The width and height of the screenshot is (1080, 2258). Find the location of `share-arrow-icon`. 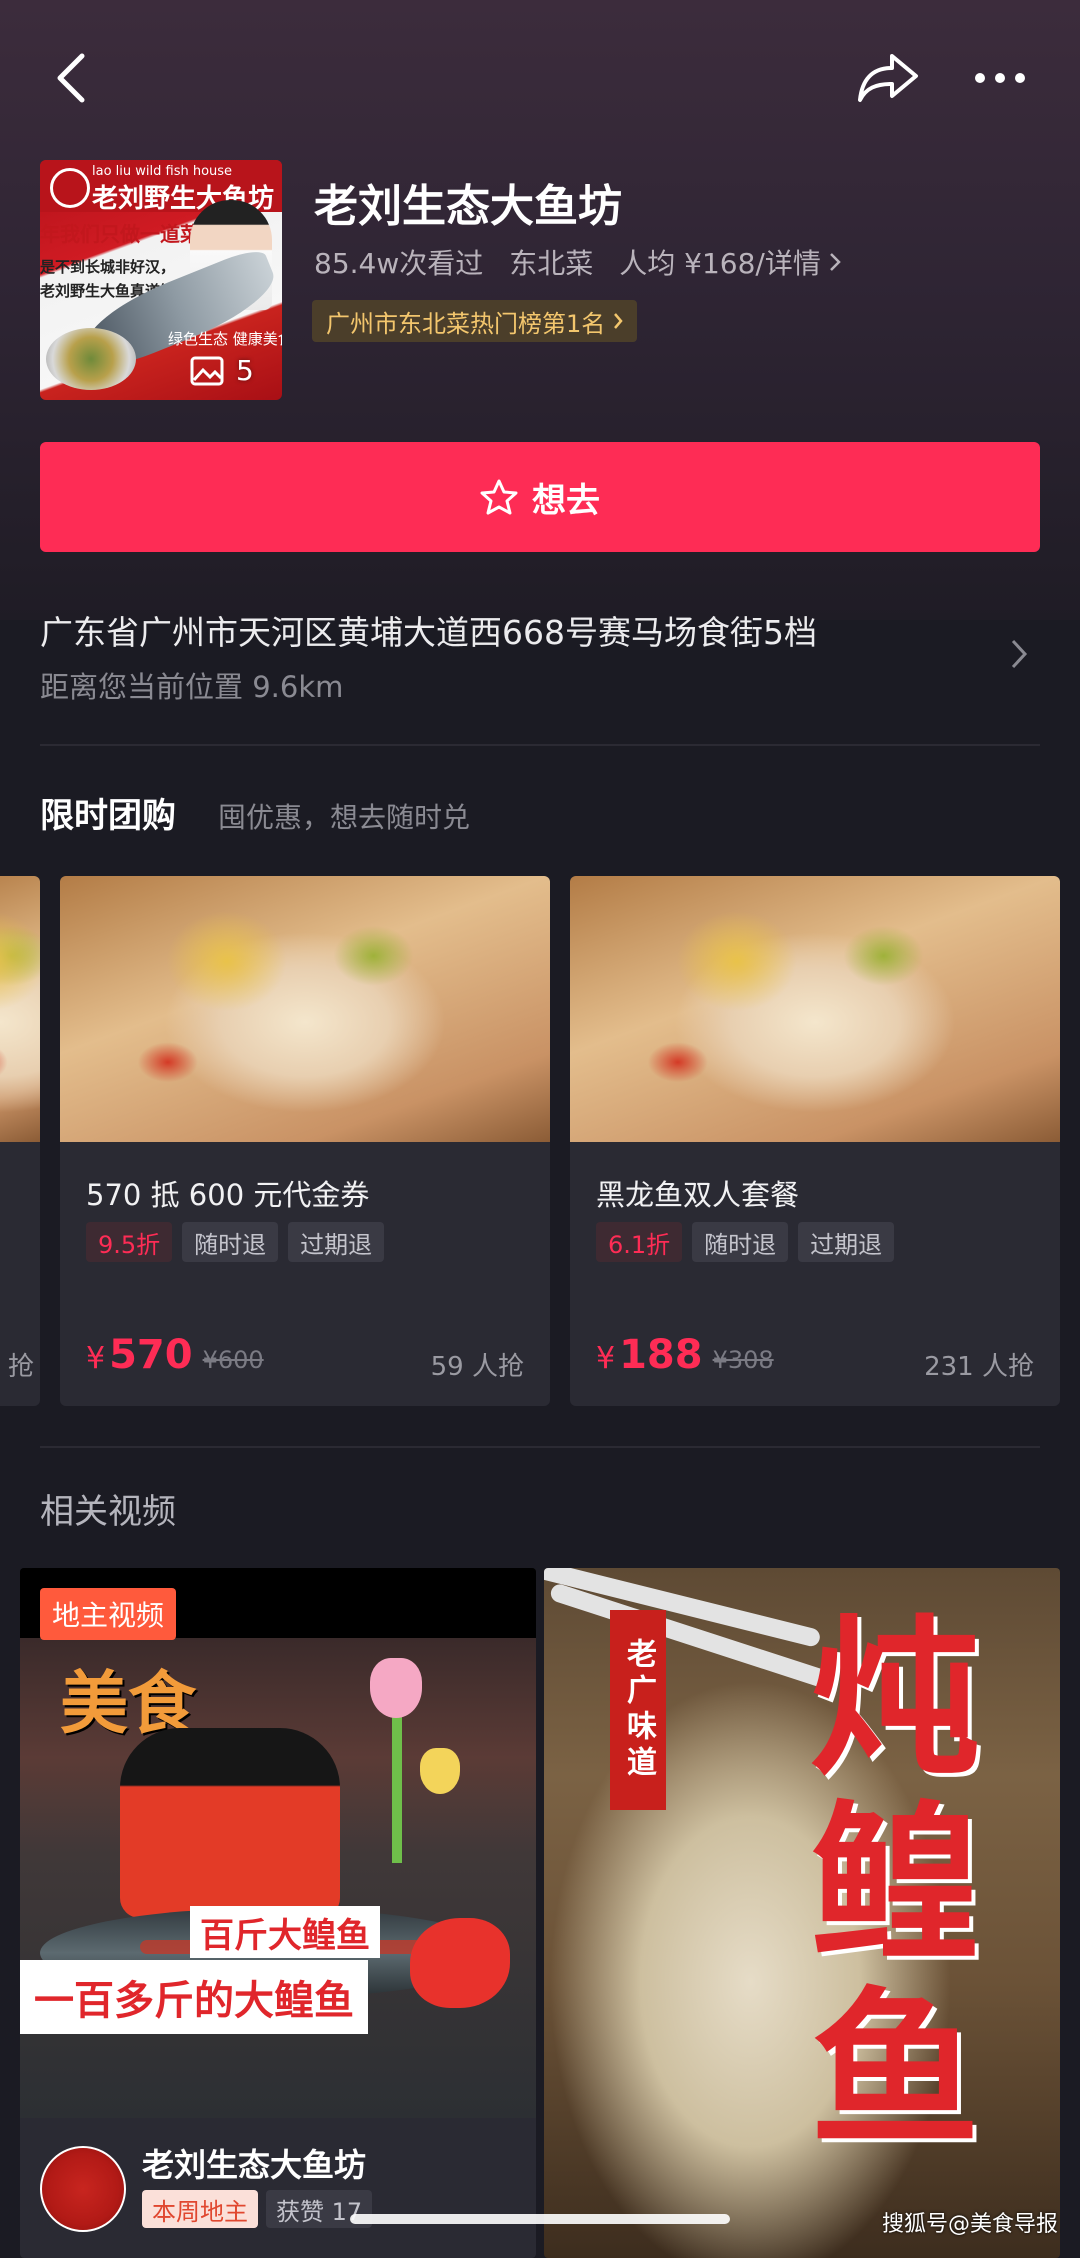

share-arrow-icon is located at coordinates (888, 78).